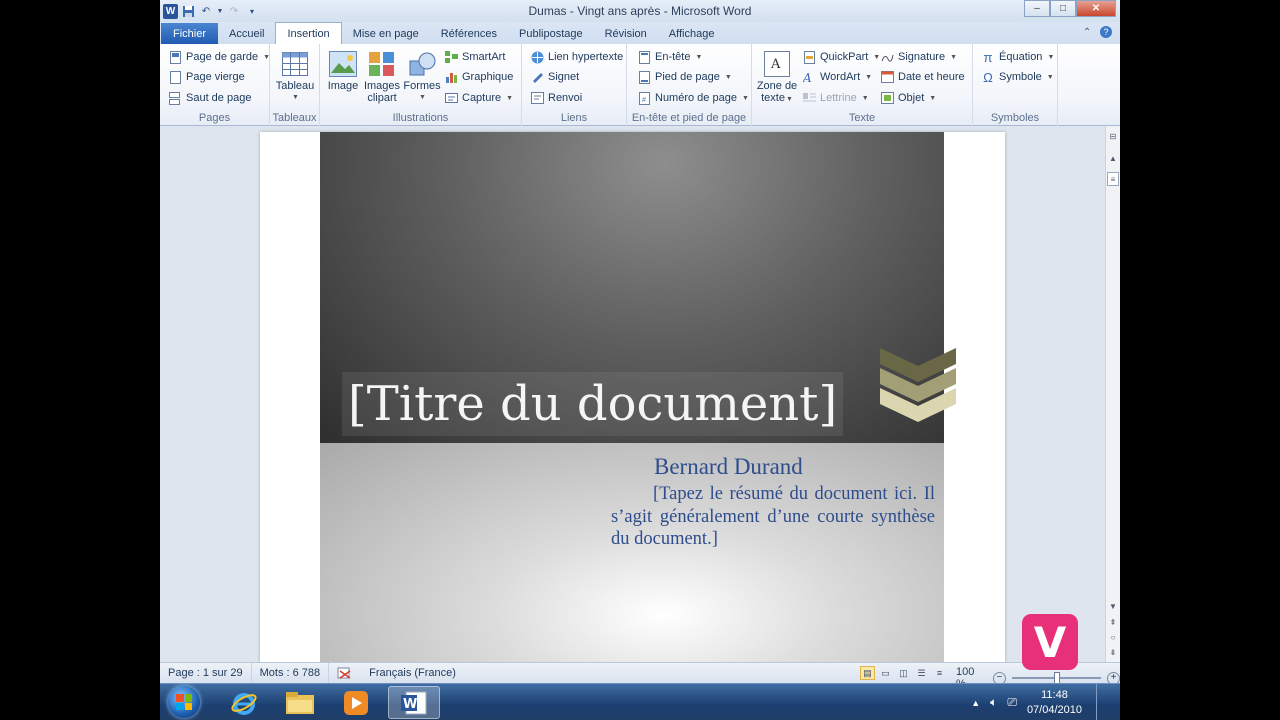  I want to click on smartart-button: SmartArt, so click(474, 57).